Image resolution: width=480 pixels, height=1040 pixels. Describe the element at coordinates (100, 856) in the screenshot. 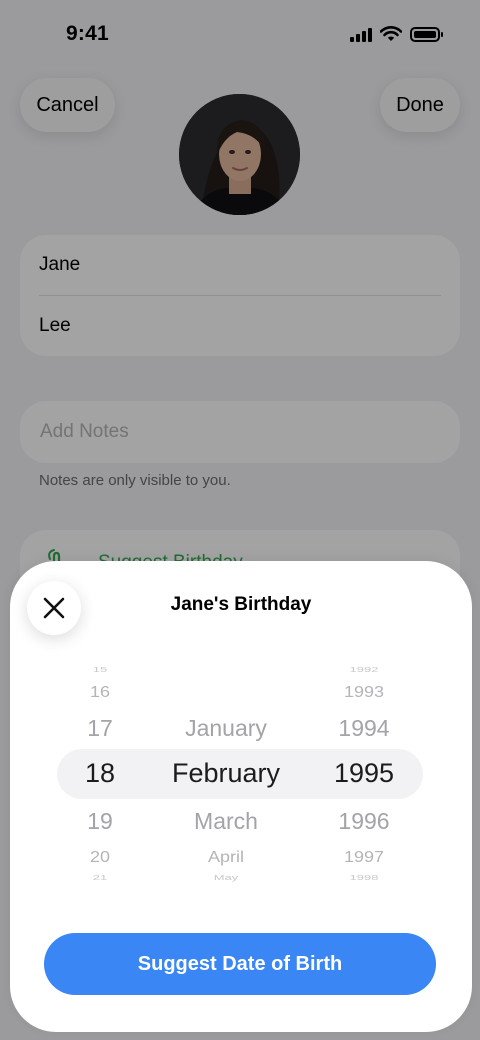

I see `day-option: 20` at that location.